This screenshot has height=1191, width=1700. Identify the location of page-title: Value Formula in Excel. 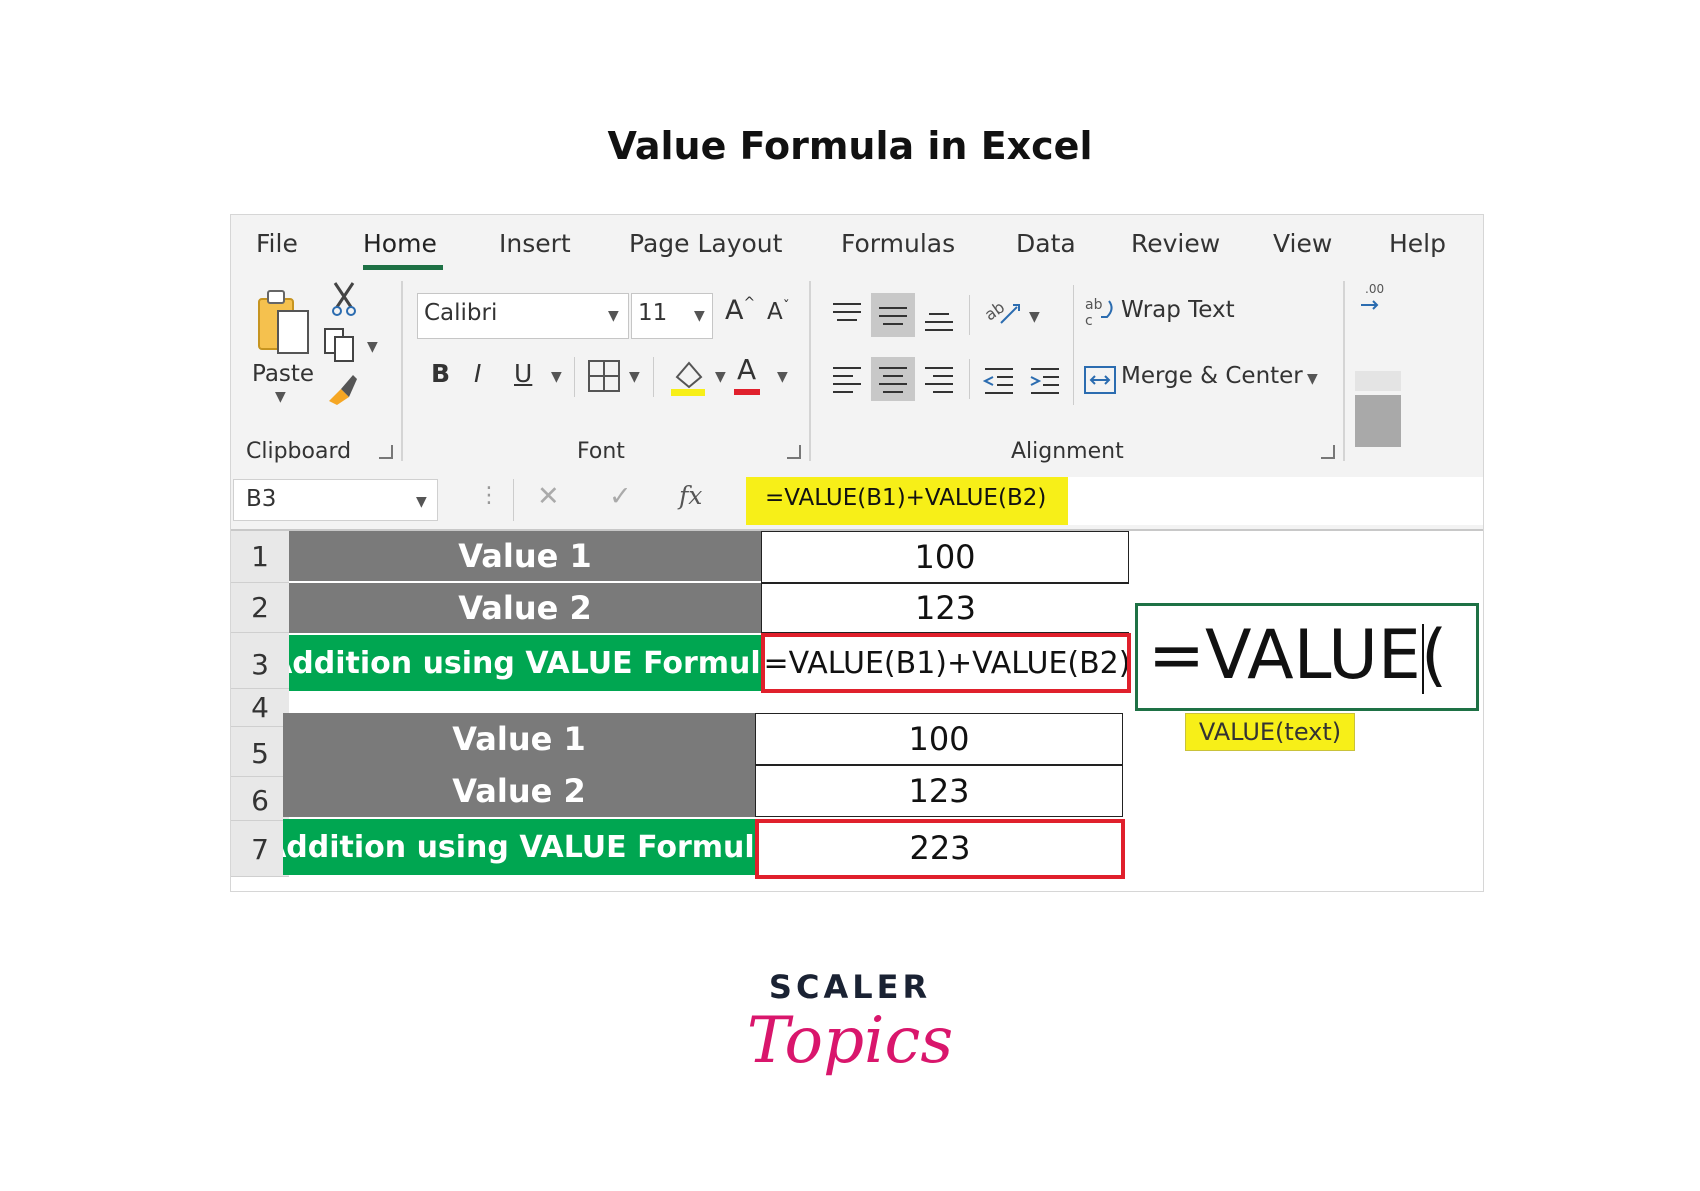
(850, 146).